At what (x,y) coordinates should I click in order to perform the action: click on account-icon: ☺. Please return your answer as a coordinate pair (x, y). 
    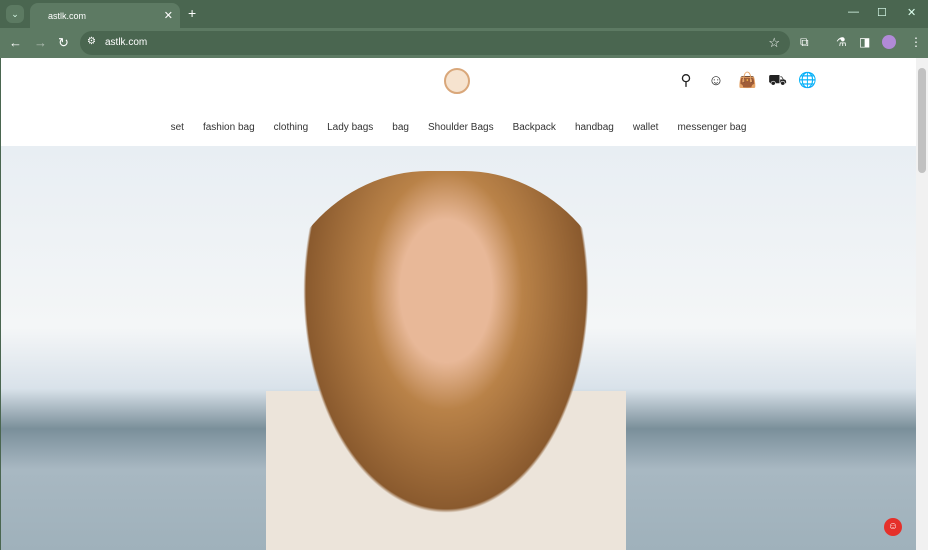
    Looking at the image, I should click on (716, 81).